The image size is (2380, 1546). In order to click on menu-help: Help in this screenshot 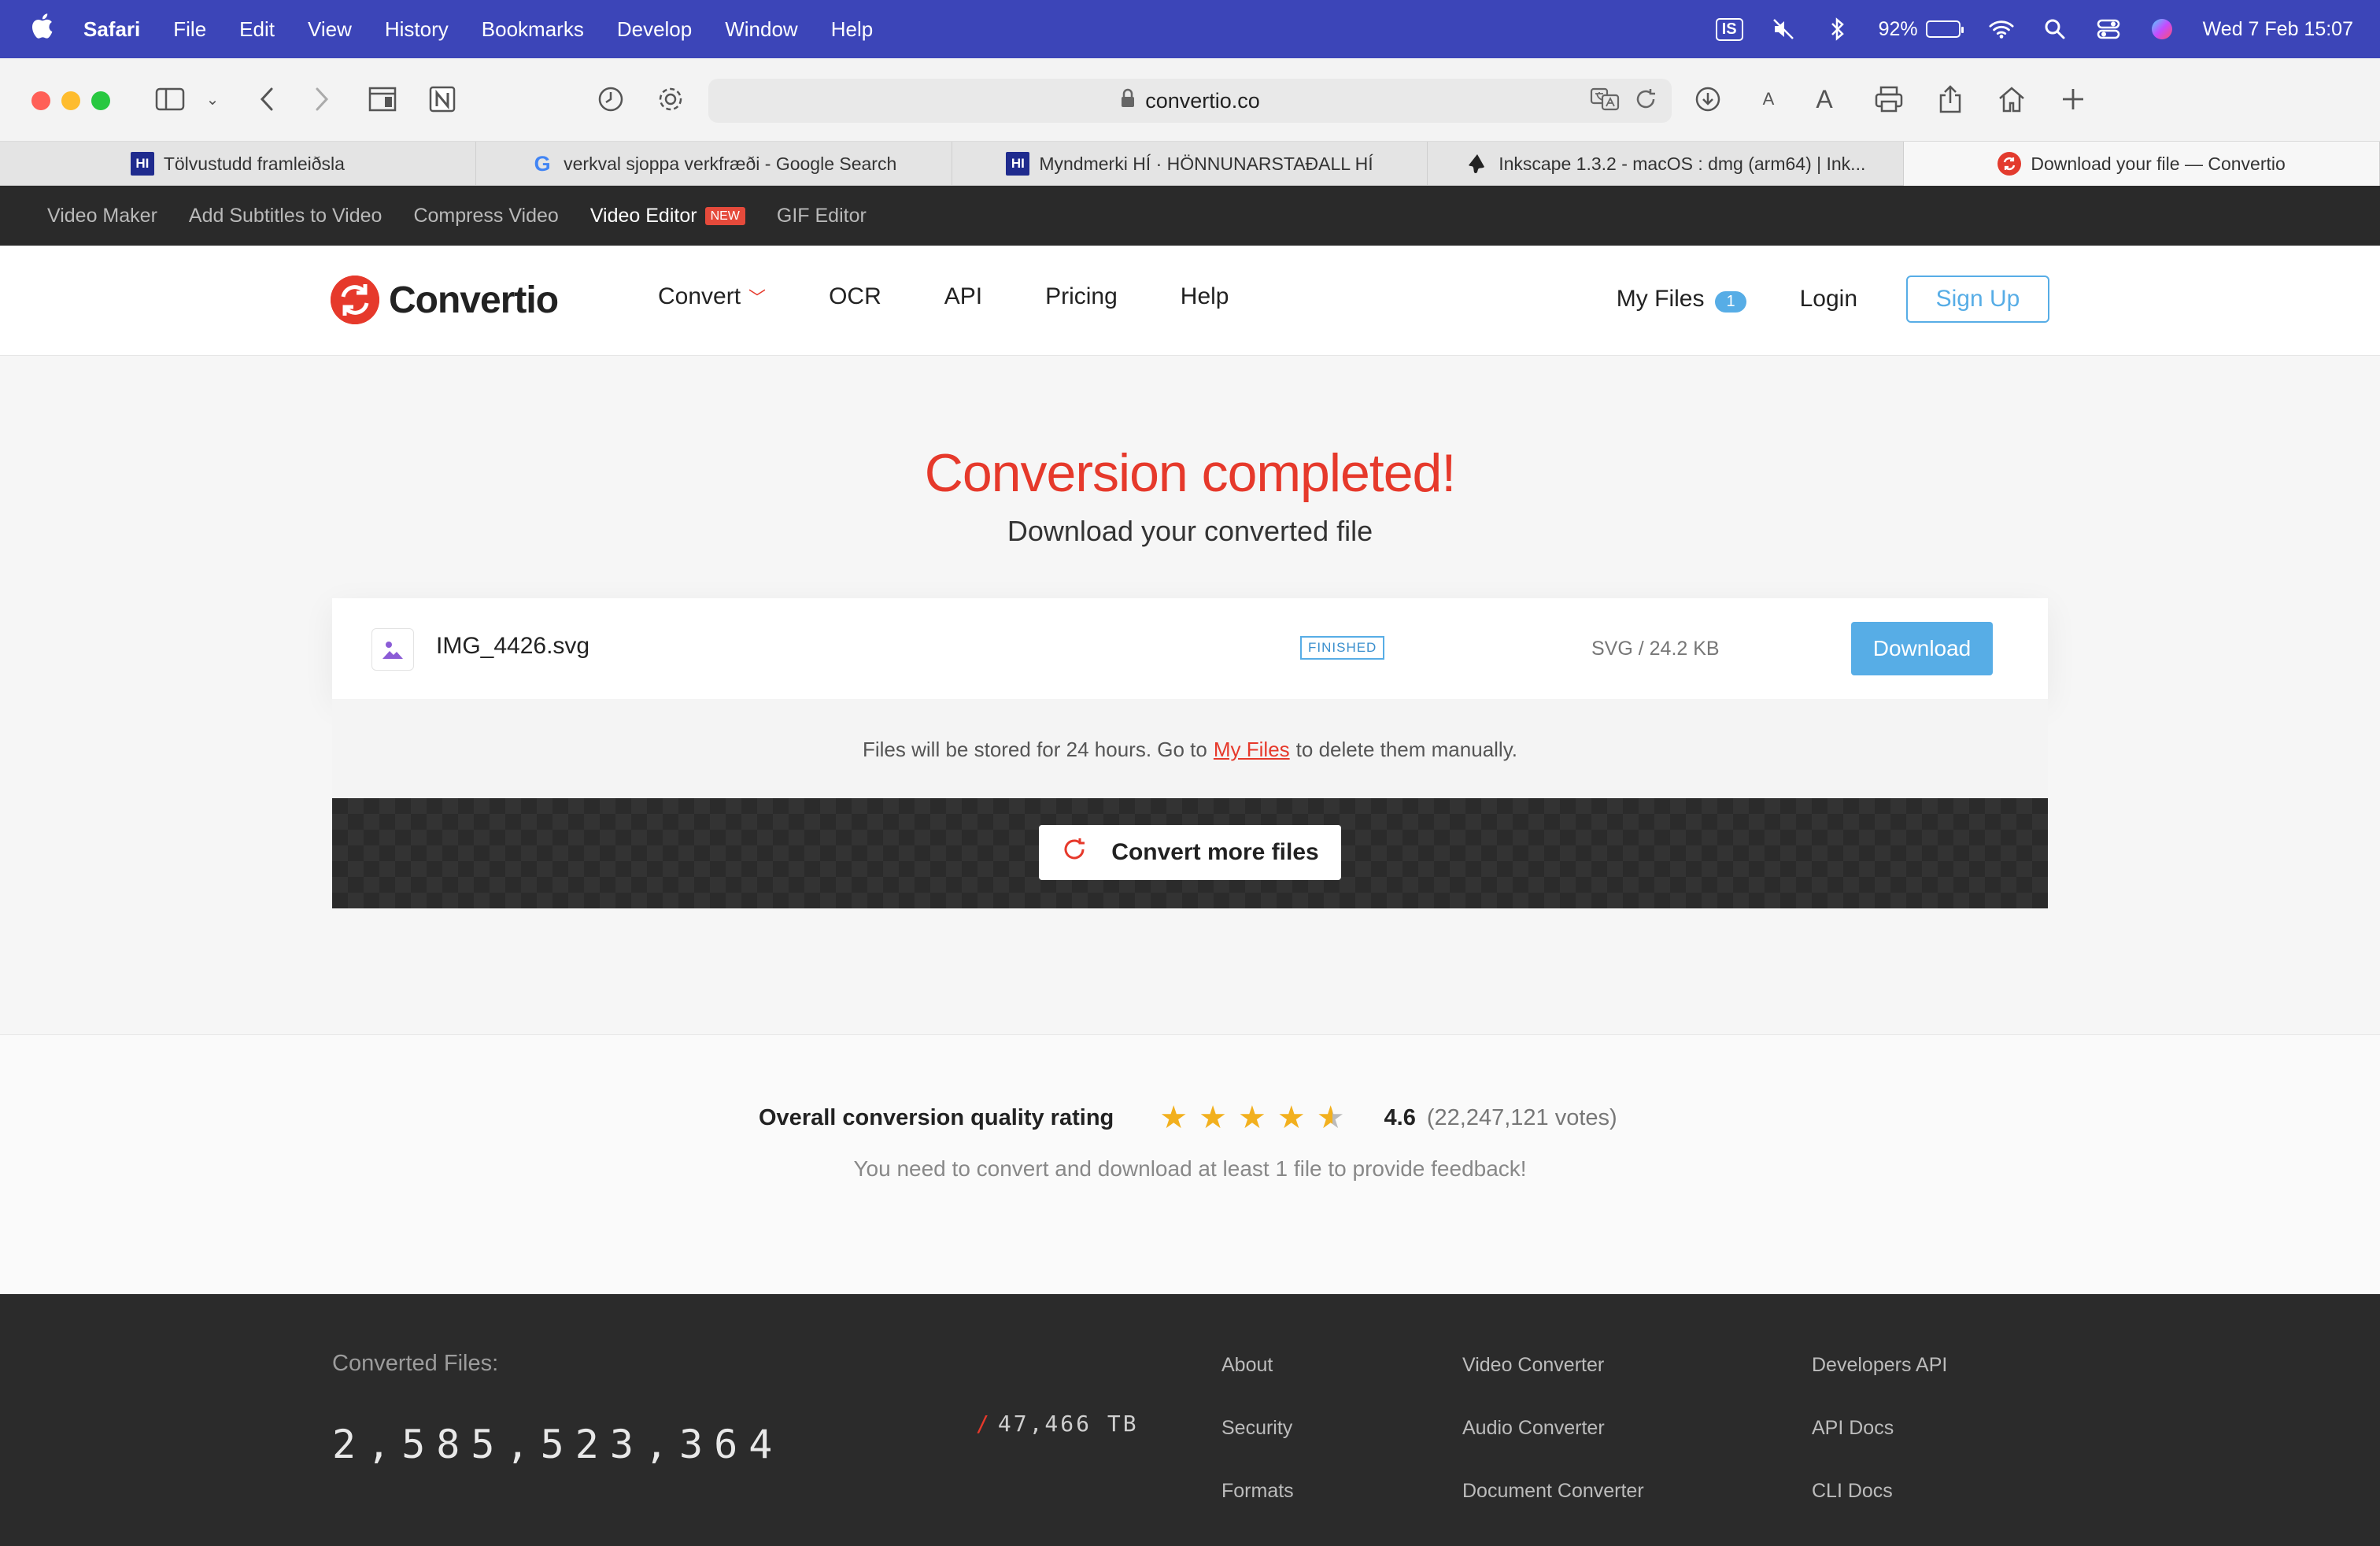, I will do `click(852, 29)`.